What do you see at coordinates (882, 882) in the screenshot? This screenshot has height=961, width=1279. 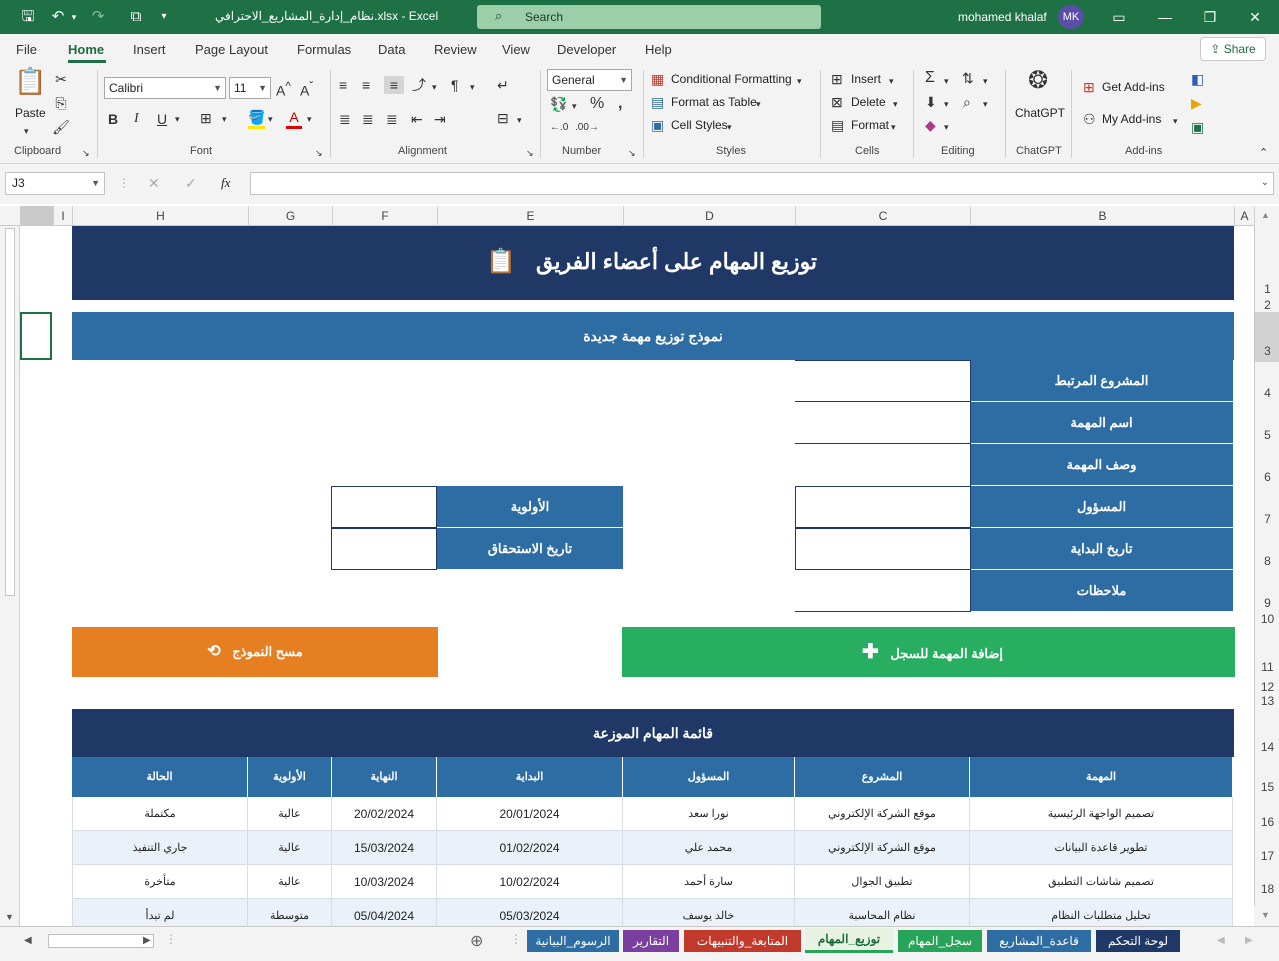 I see `table-cell: تطبيق الجوال` at bounding box center [882, 882].